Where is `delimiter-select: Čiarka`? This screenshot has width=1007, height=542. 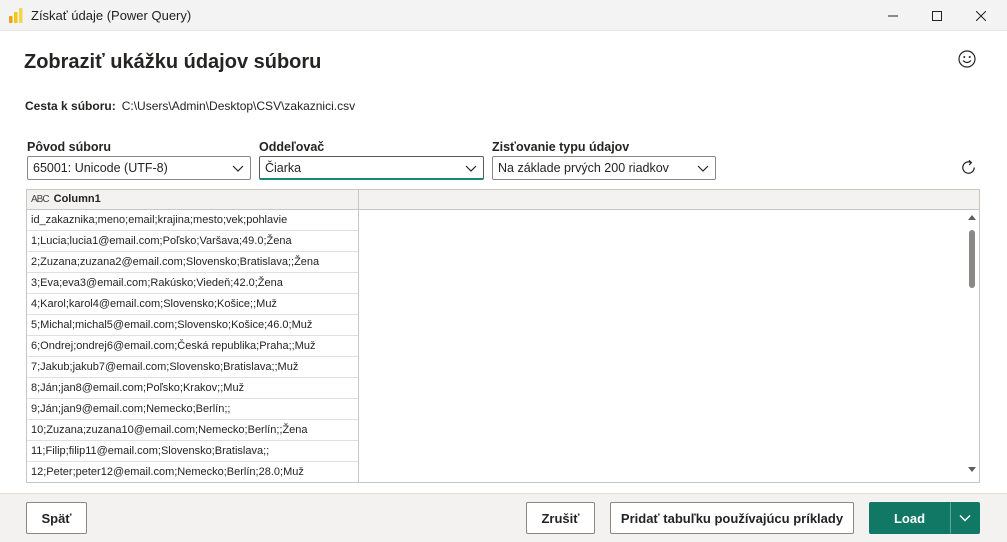 delimiter-select: Čiarka is located at coordinates (371, 168).